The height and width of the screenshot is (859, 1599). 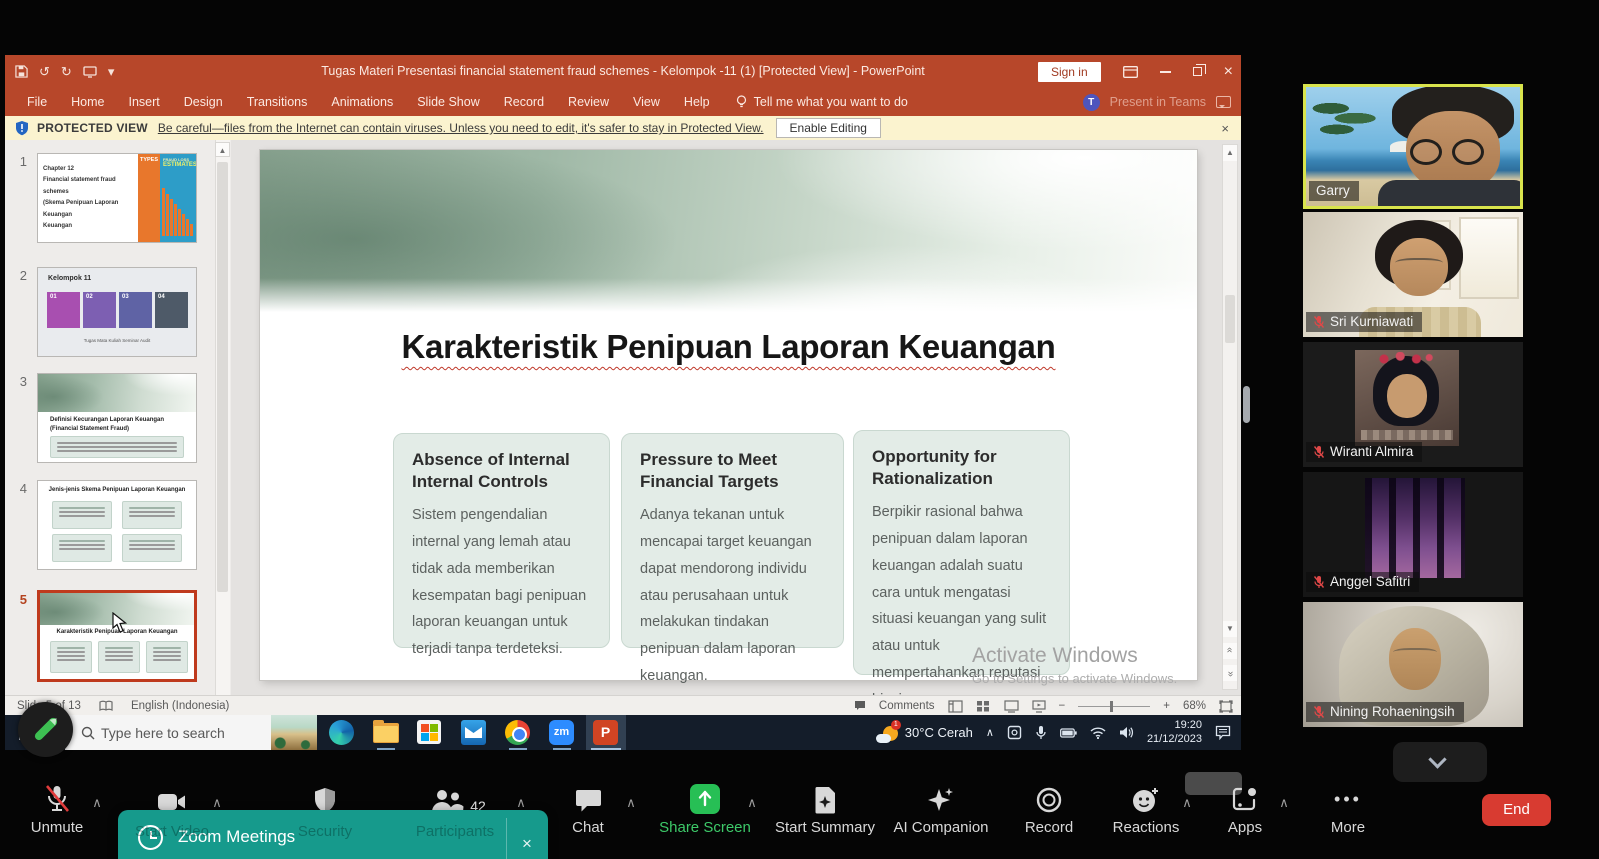 I want to click on audio-options-chevron: ∧, so click(x=97, y=803).